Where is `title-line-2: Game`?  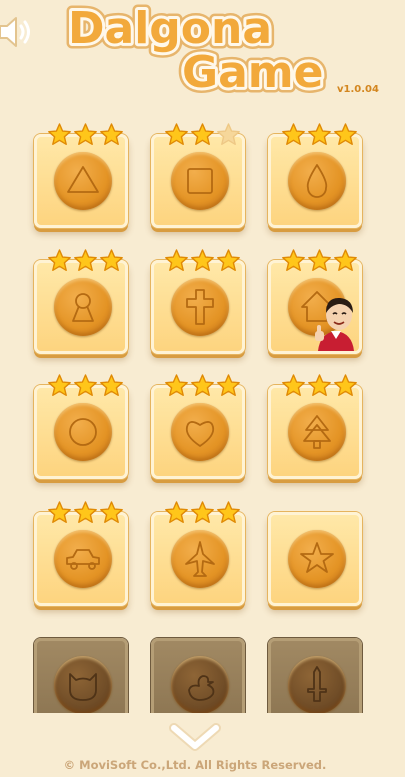
title-line-2: Game is located at coordinates (253, 72).